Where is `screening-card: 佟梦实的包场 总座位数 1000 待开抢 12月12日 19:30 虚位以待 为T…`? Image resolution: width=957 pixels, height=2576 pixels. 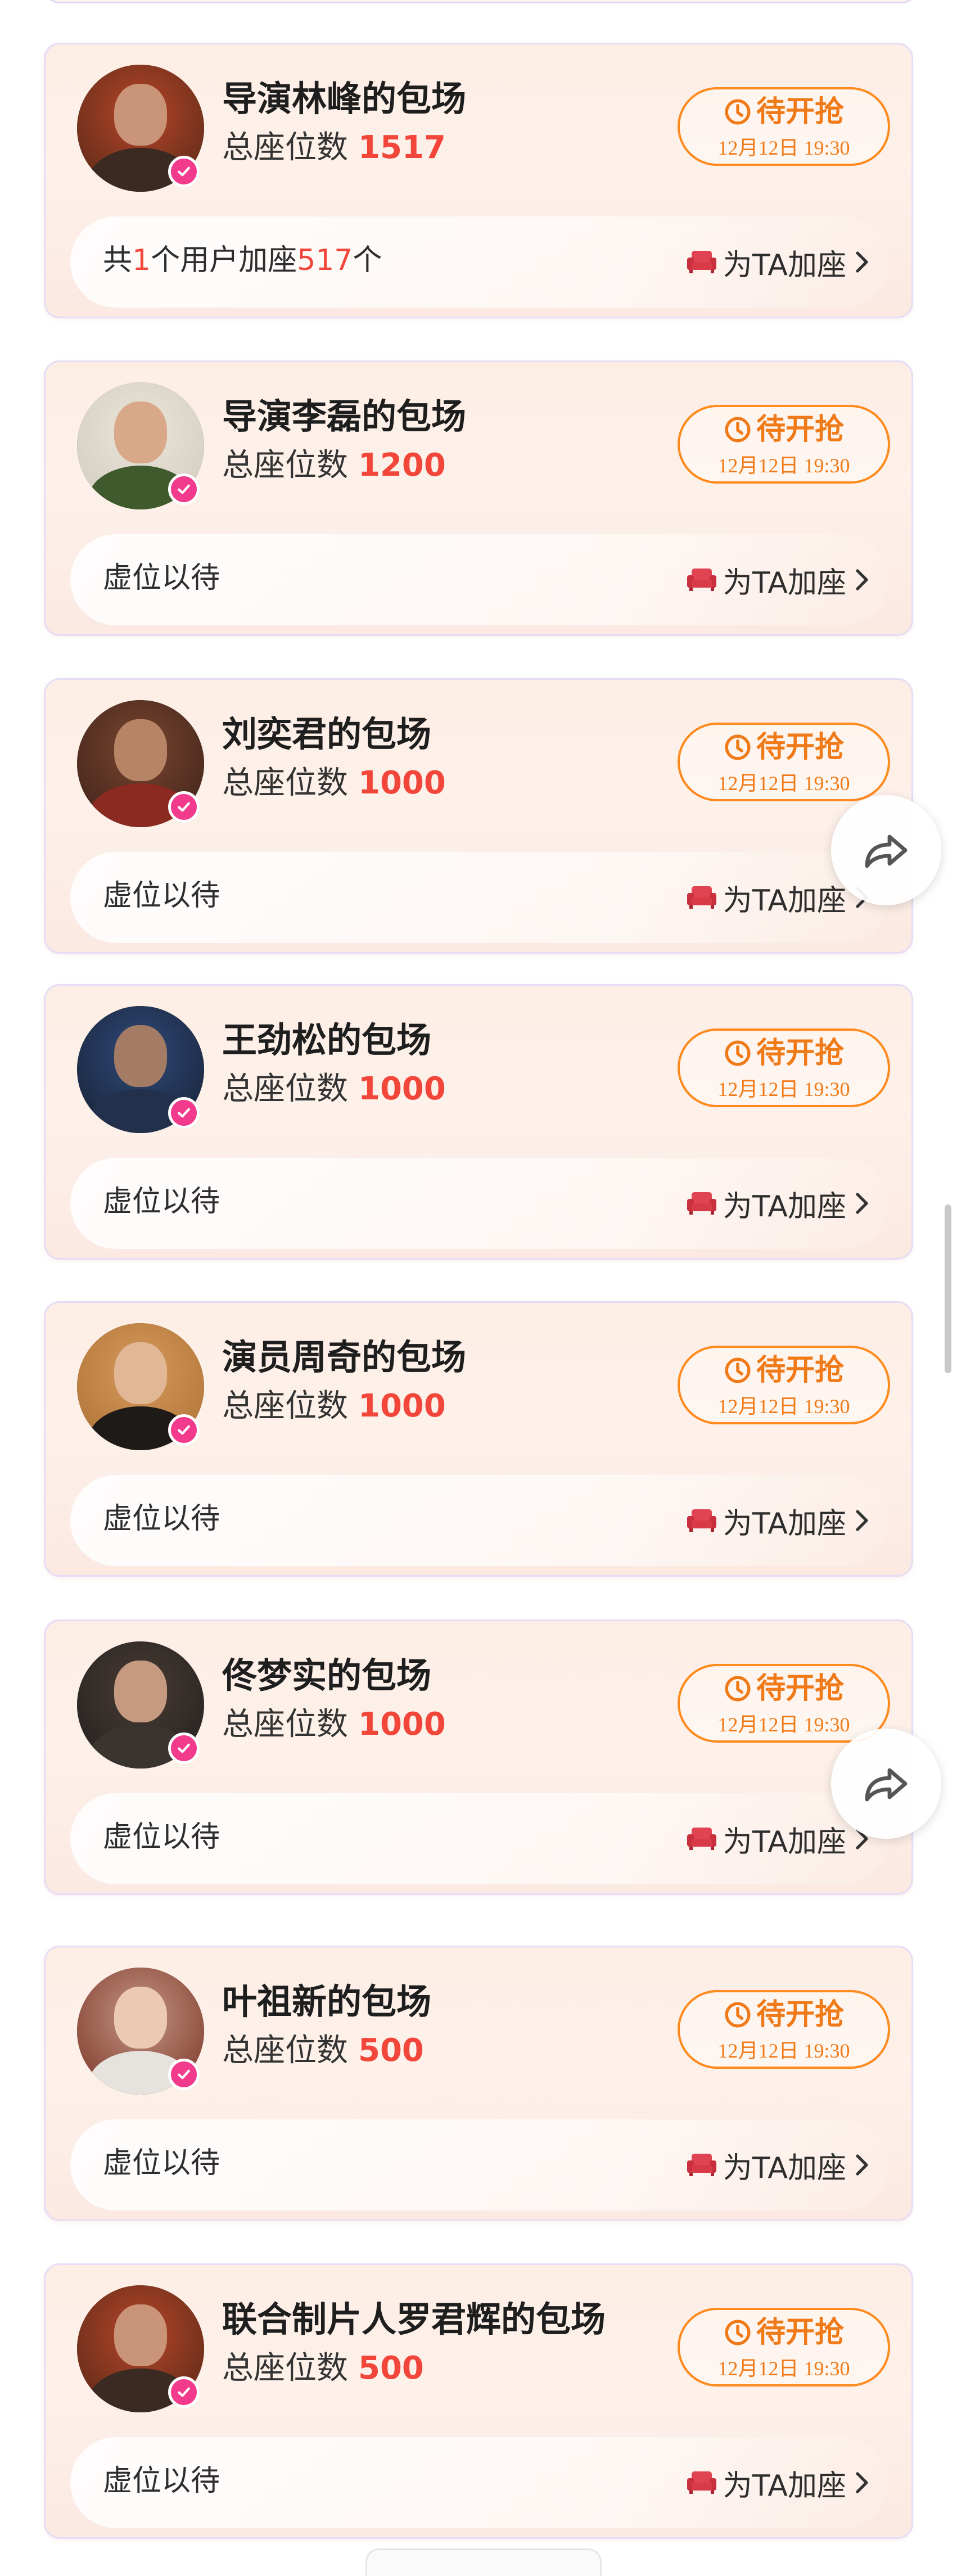 screening-card: 佟梦实的包场 总座位数 1000 待开抢 12月12日 19:30 虚位以待 为T… is located at coordinates (478, 1757).